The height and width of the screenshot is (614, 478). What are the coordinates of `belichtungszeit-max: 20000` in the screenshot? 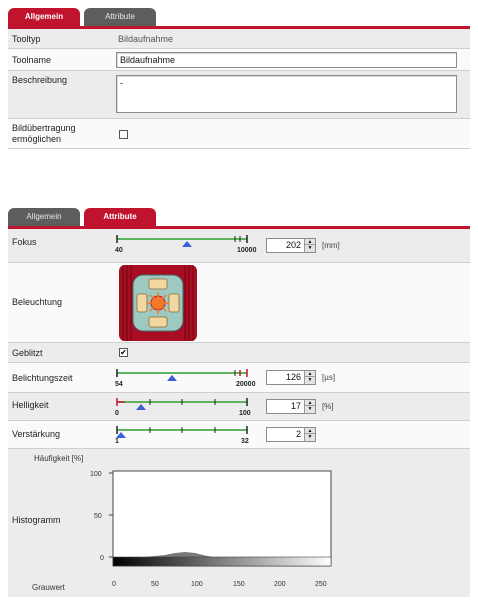 It's located at (246, 384).